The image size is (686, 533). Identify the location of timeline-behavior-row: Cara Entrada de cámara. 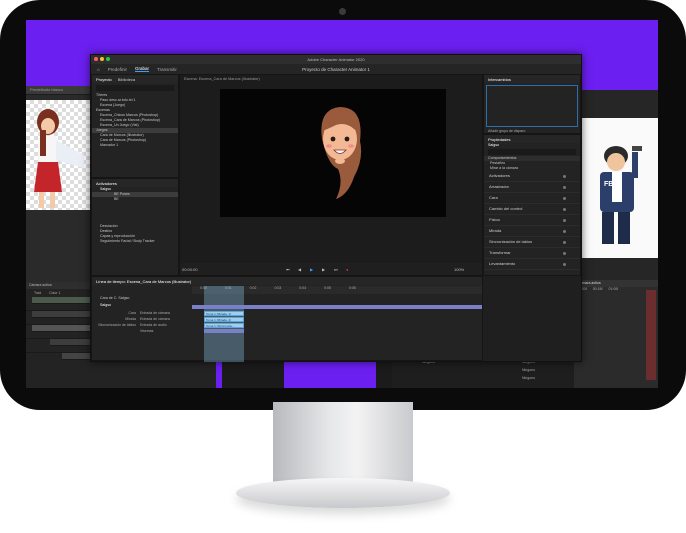
(141, 313).